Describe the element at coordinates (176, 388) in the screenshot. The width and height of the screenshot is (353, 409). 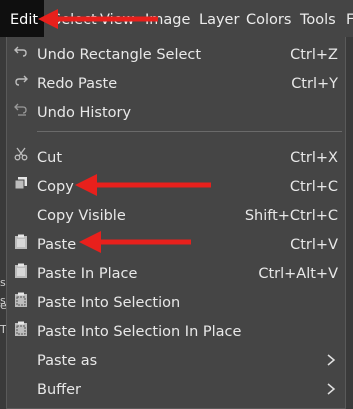
I see `menu-item-buffer: Buffer` at that location.